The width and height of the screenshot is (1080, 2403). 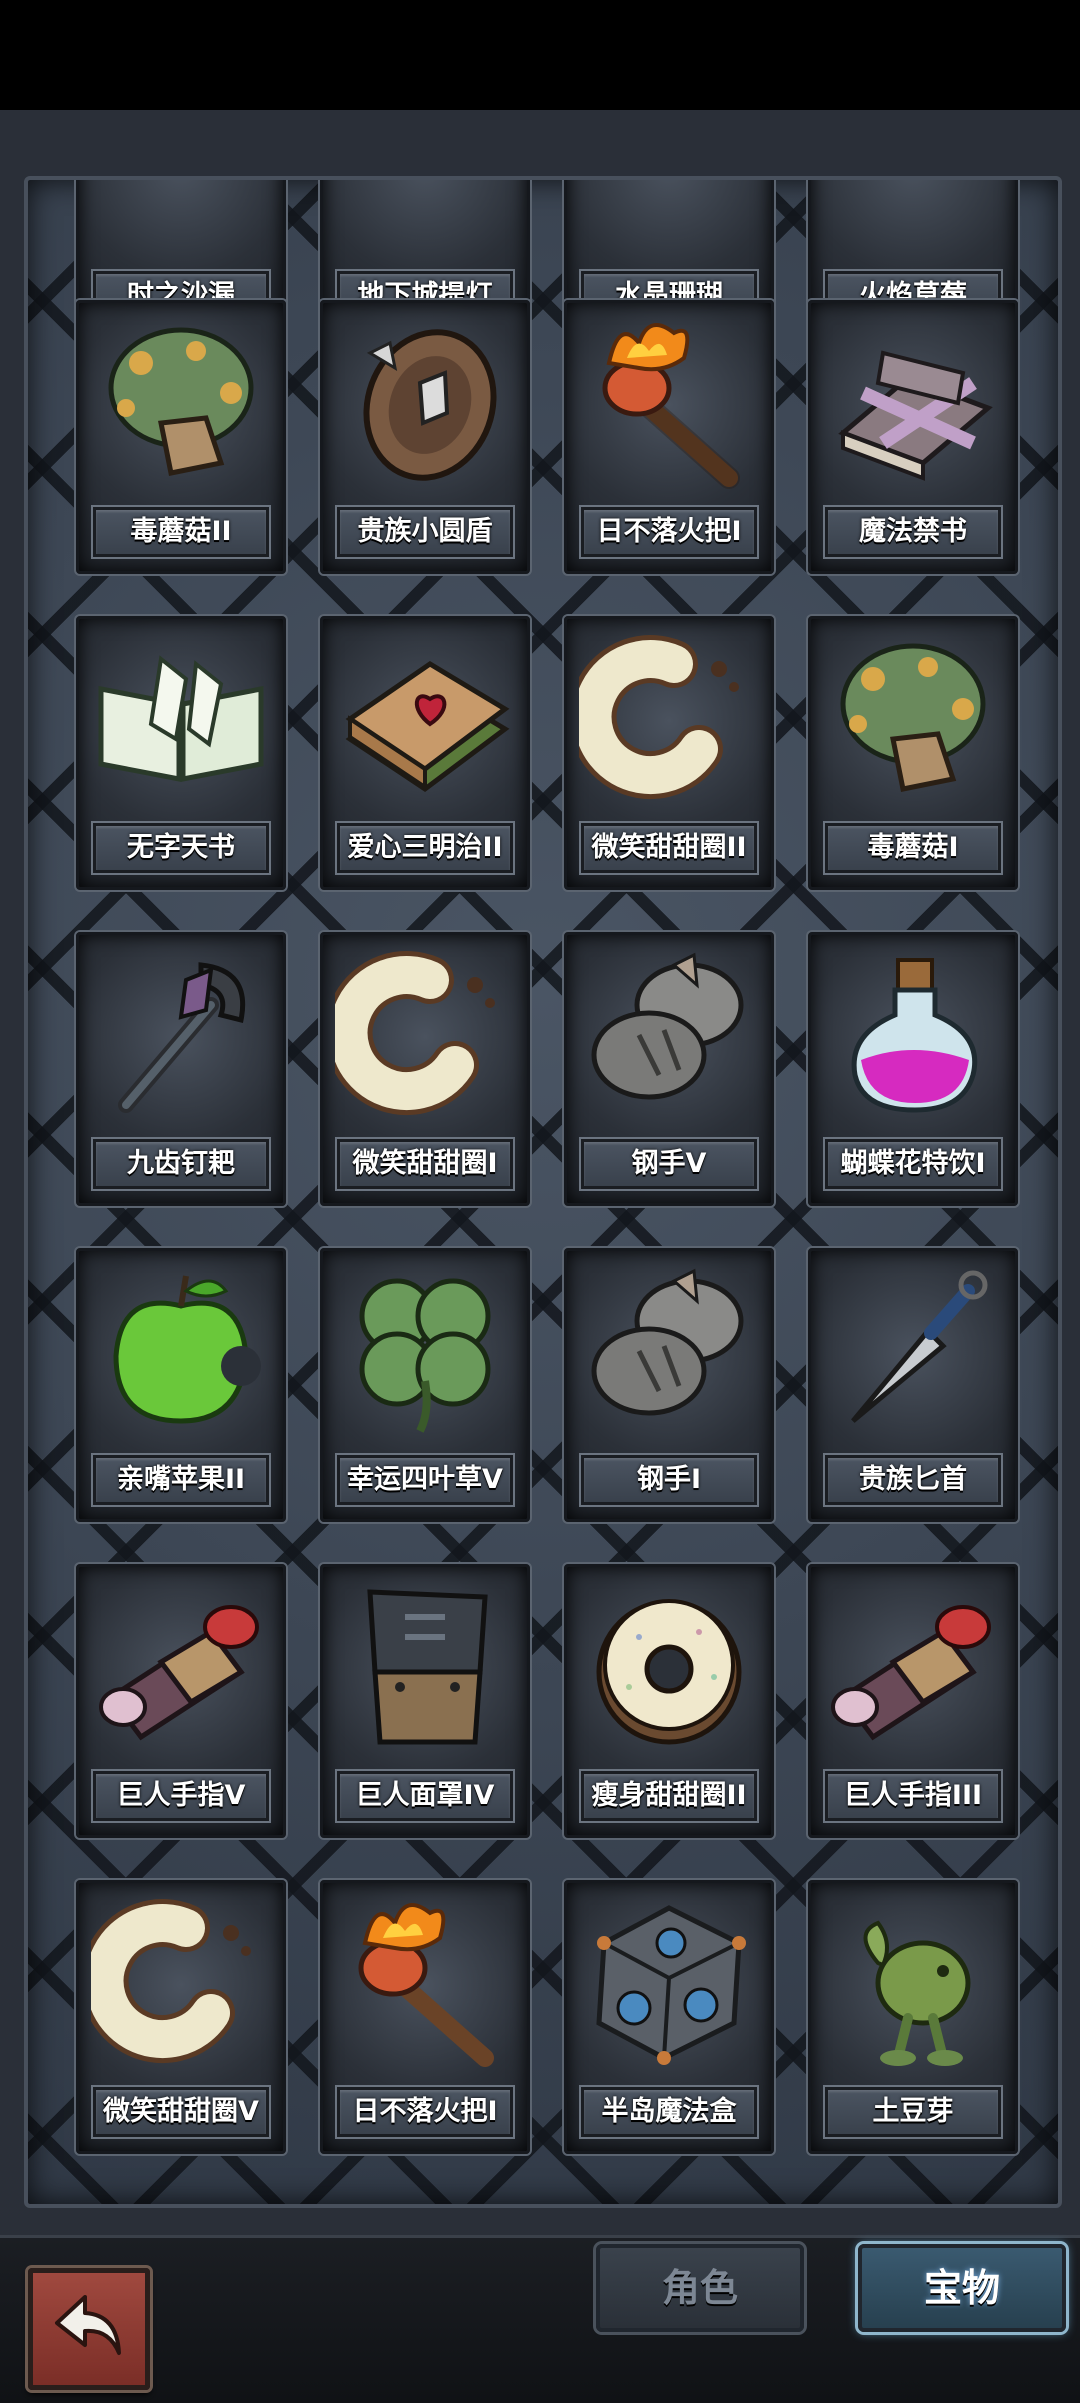 I want to click on item-label: 幸运四叶草V, so click(x=425, y=1480).